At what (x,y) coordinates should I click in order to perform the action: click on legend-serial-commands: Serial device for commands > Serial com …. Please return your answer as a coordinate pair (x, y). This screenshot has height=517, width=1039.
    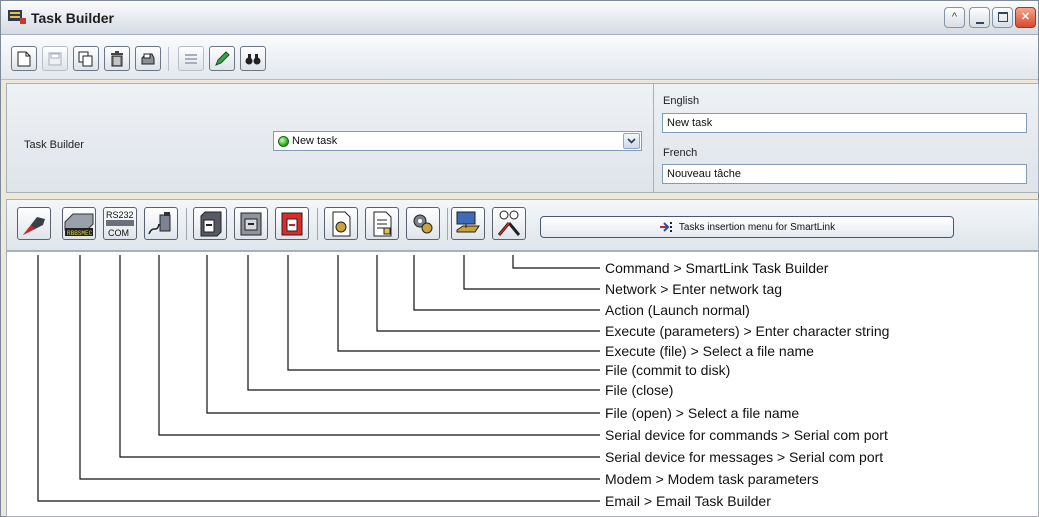
    Looking at the image, I should click on (746, 435).